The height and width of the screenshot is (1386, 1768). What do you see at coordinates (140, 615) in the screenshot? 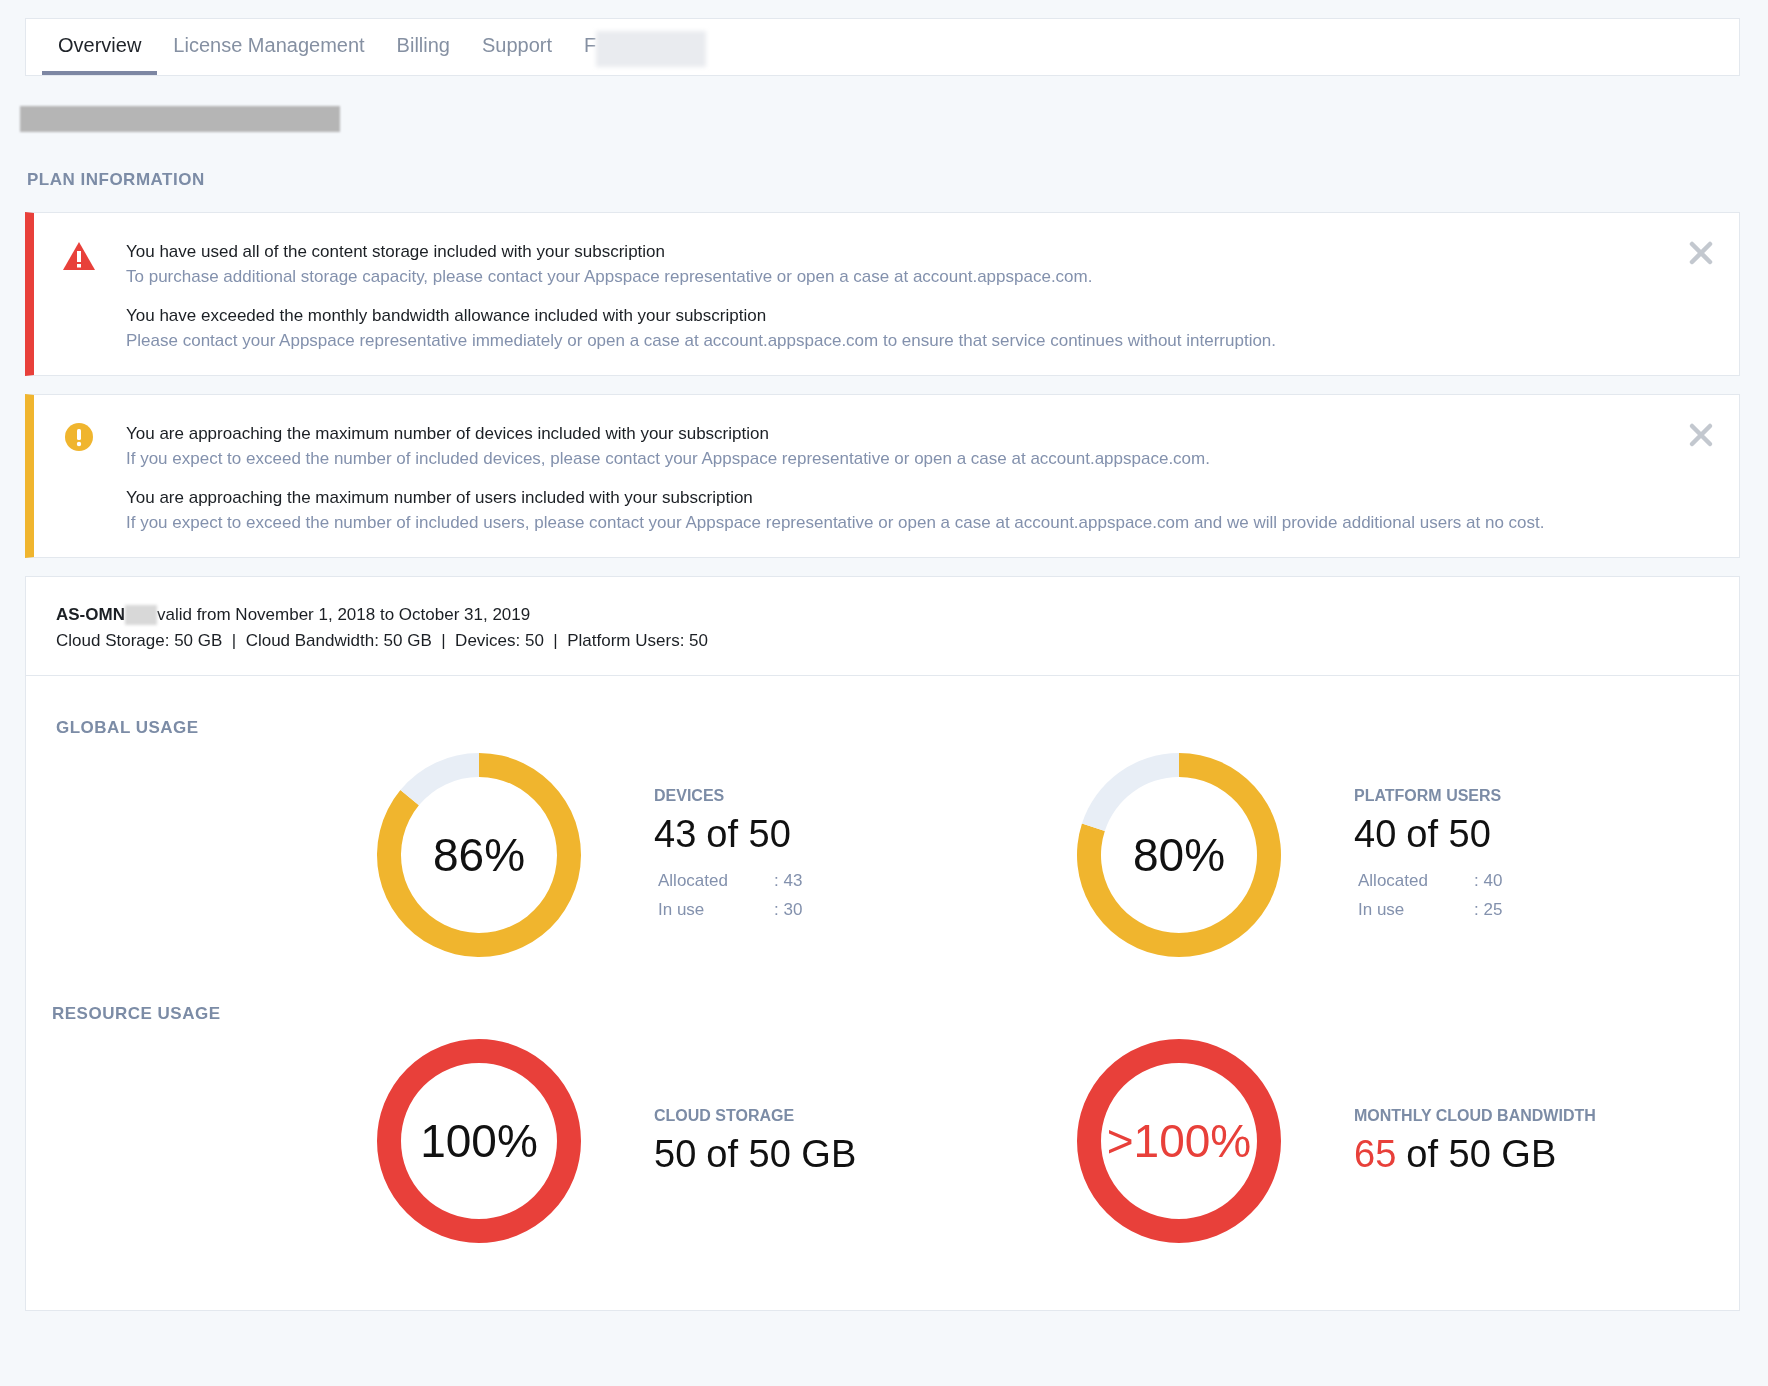
I see `redaction` at bounding box center [140, 615].